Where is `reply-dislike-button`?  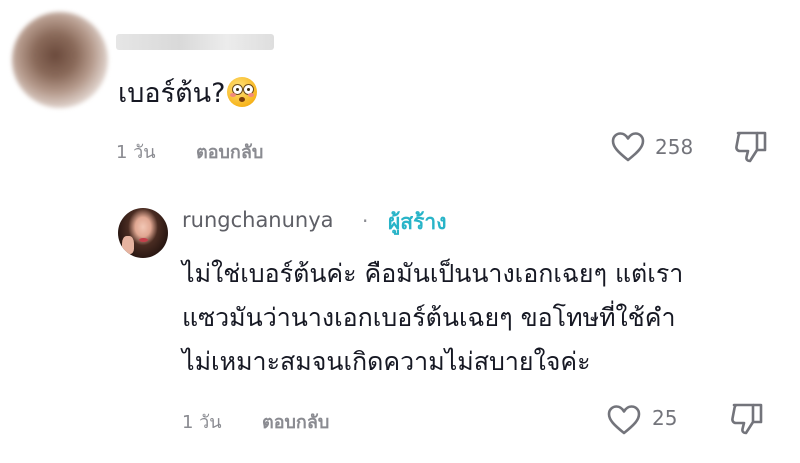 reply-dislike-button is located at coordinates (747, 419).